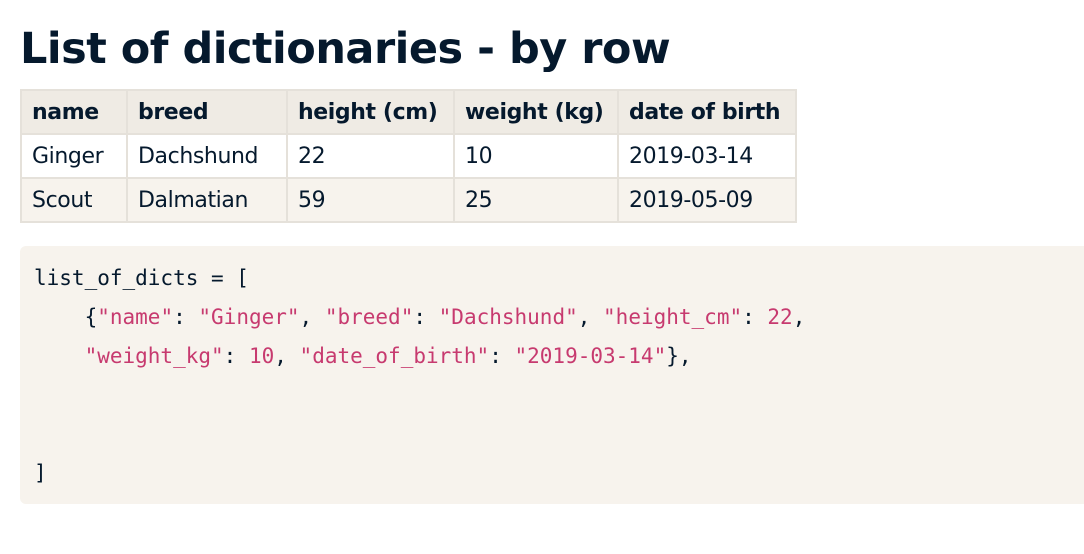 The width and height of the screenshot is (1084, 554). Describe the element at coordinates (559, 278) in the screenshot. I see `code-line-1: list_of_dicts = [` at that location.